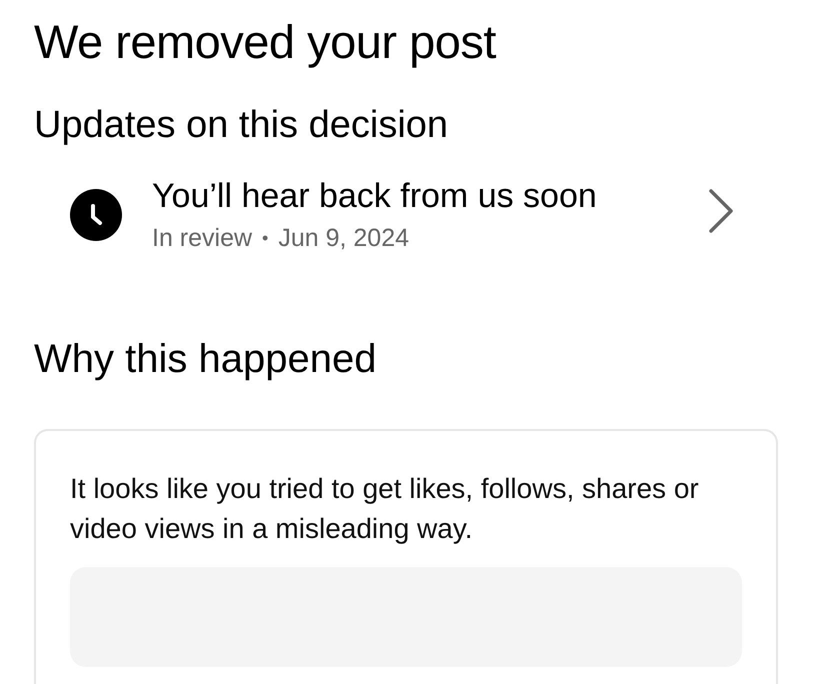 Image resolution: width=814 pixels, height=684 pixels. Describe the element at coordinates (96, 214) in the screenshot. I see `clock-icon` at that location.